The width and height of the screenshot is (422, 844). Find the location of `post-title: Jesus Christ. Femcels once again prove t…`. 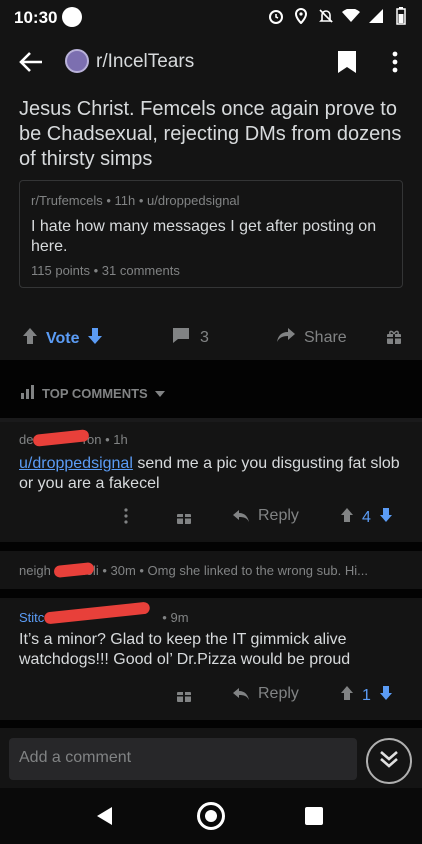

post-title: Jesus Christ. Femcels once again prove t… is located at coordinates (210, 134).